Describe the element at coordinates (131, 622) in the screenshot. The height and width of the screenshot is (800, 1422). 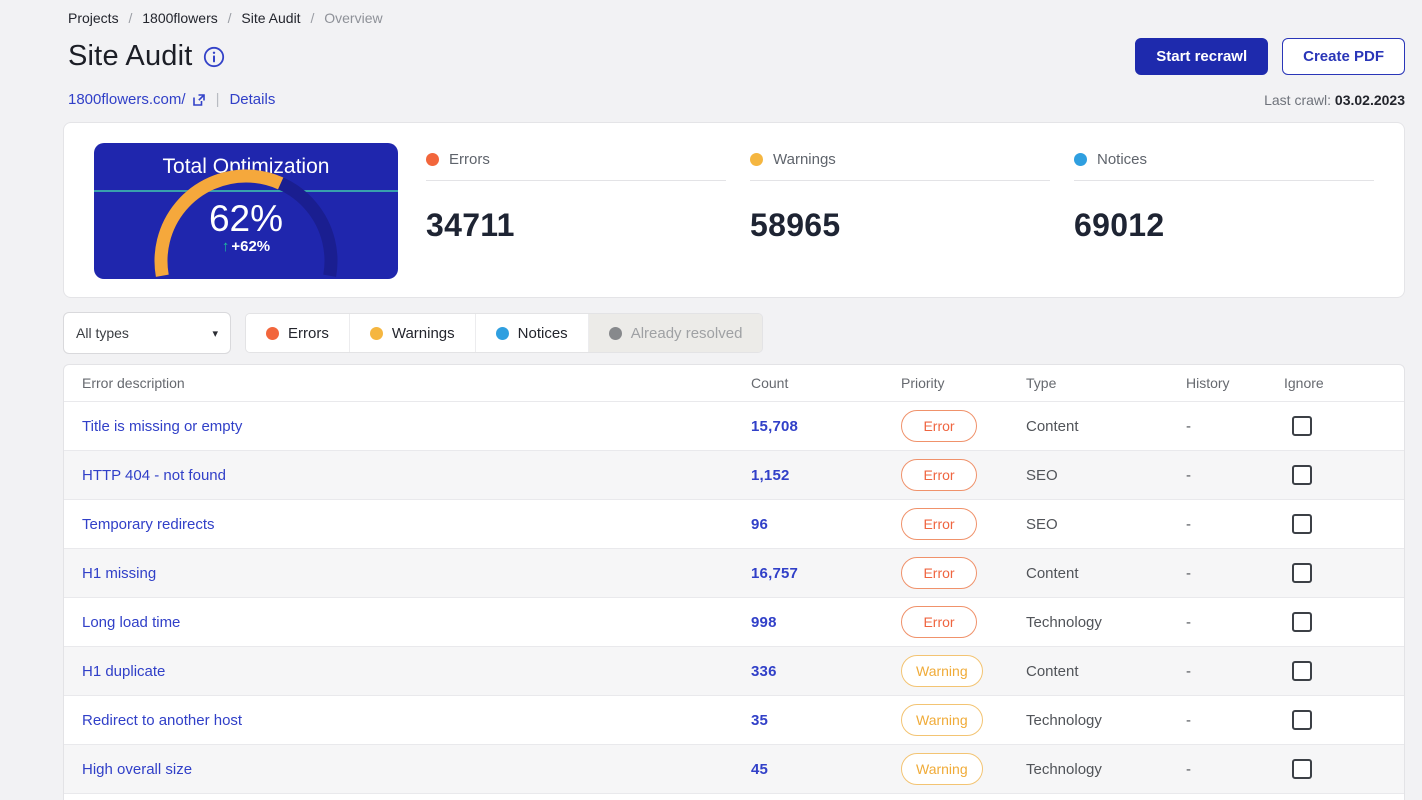
I see `issue-description-link: Long load time` at that location.